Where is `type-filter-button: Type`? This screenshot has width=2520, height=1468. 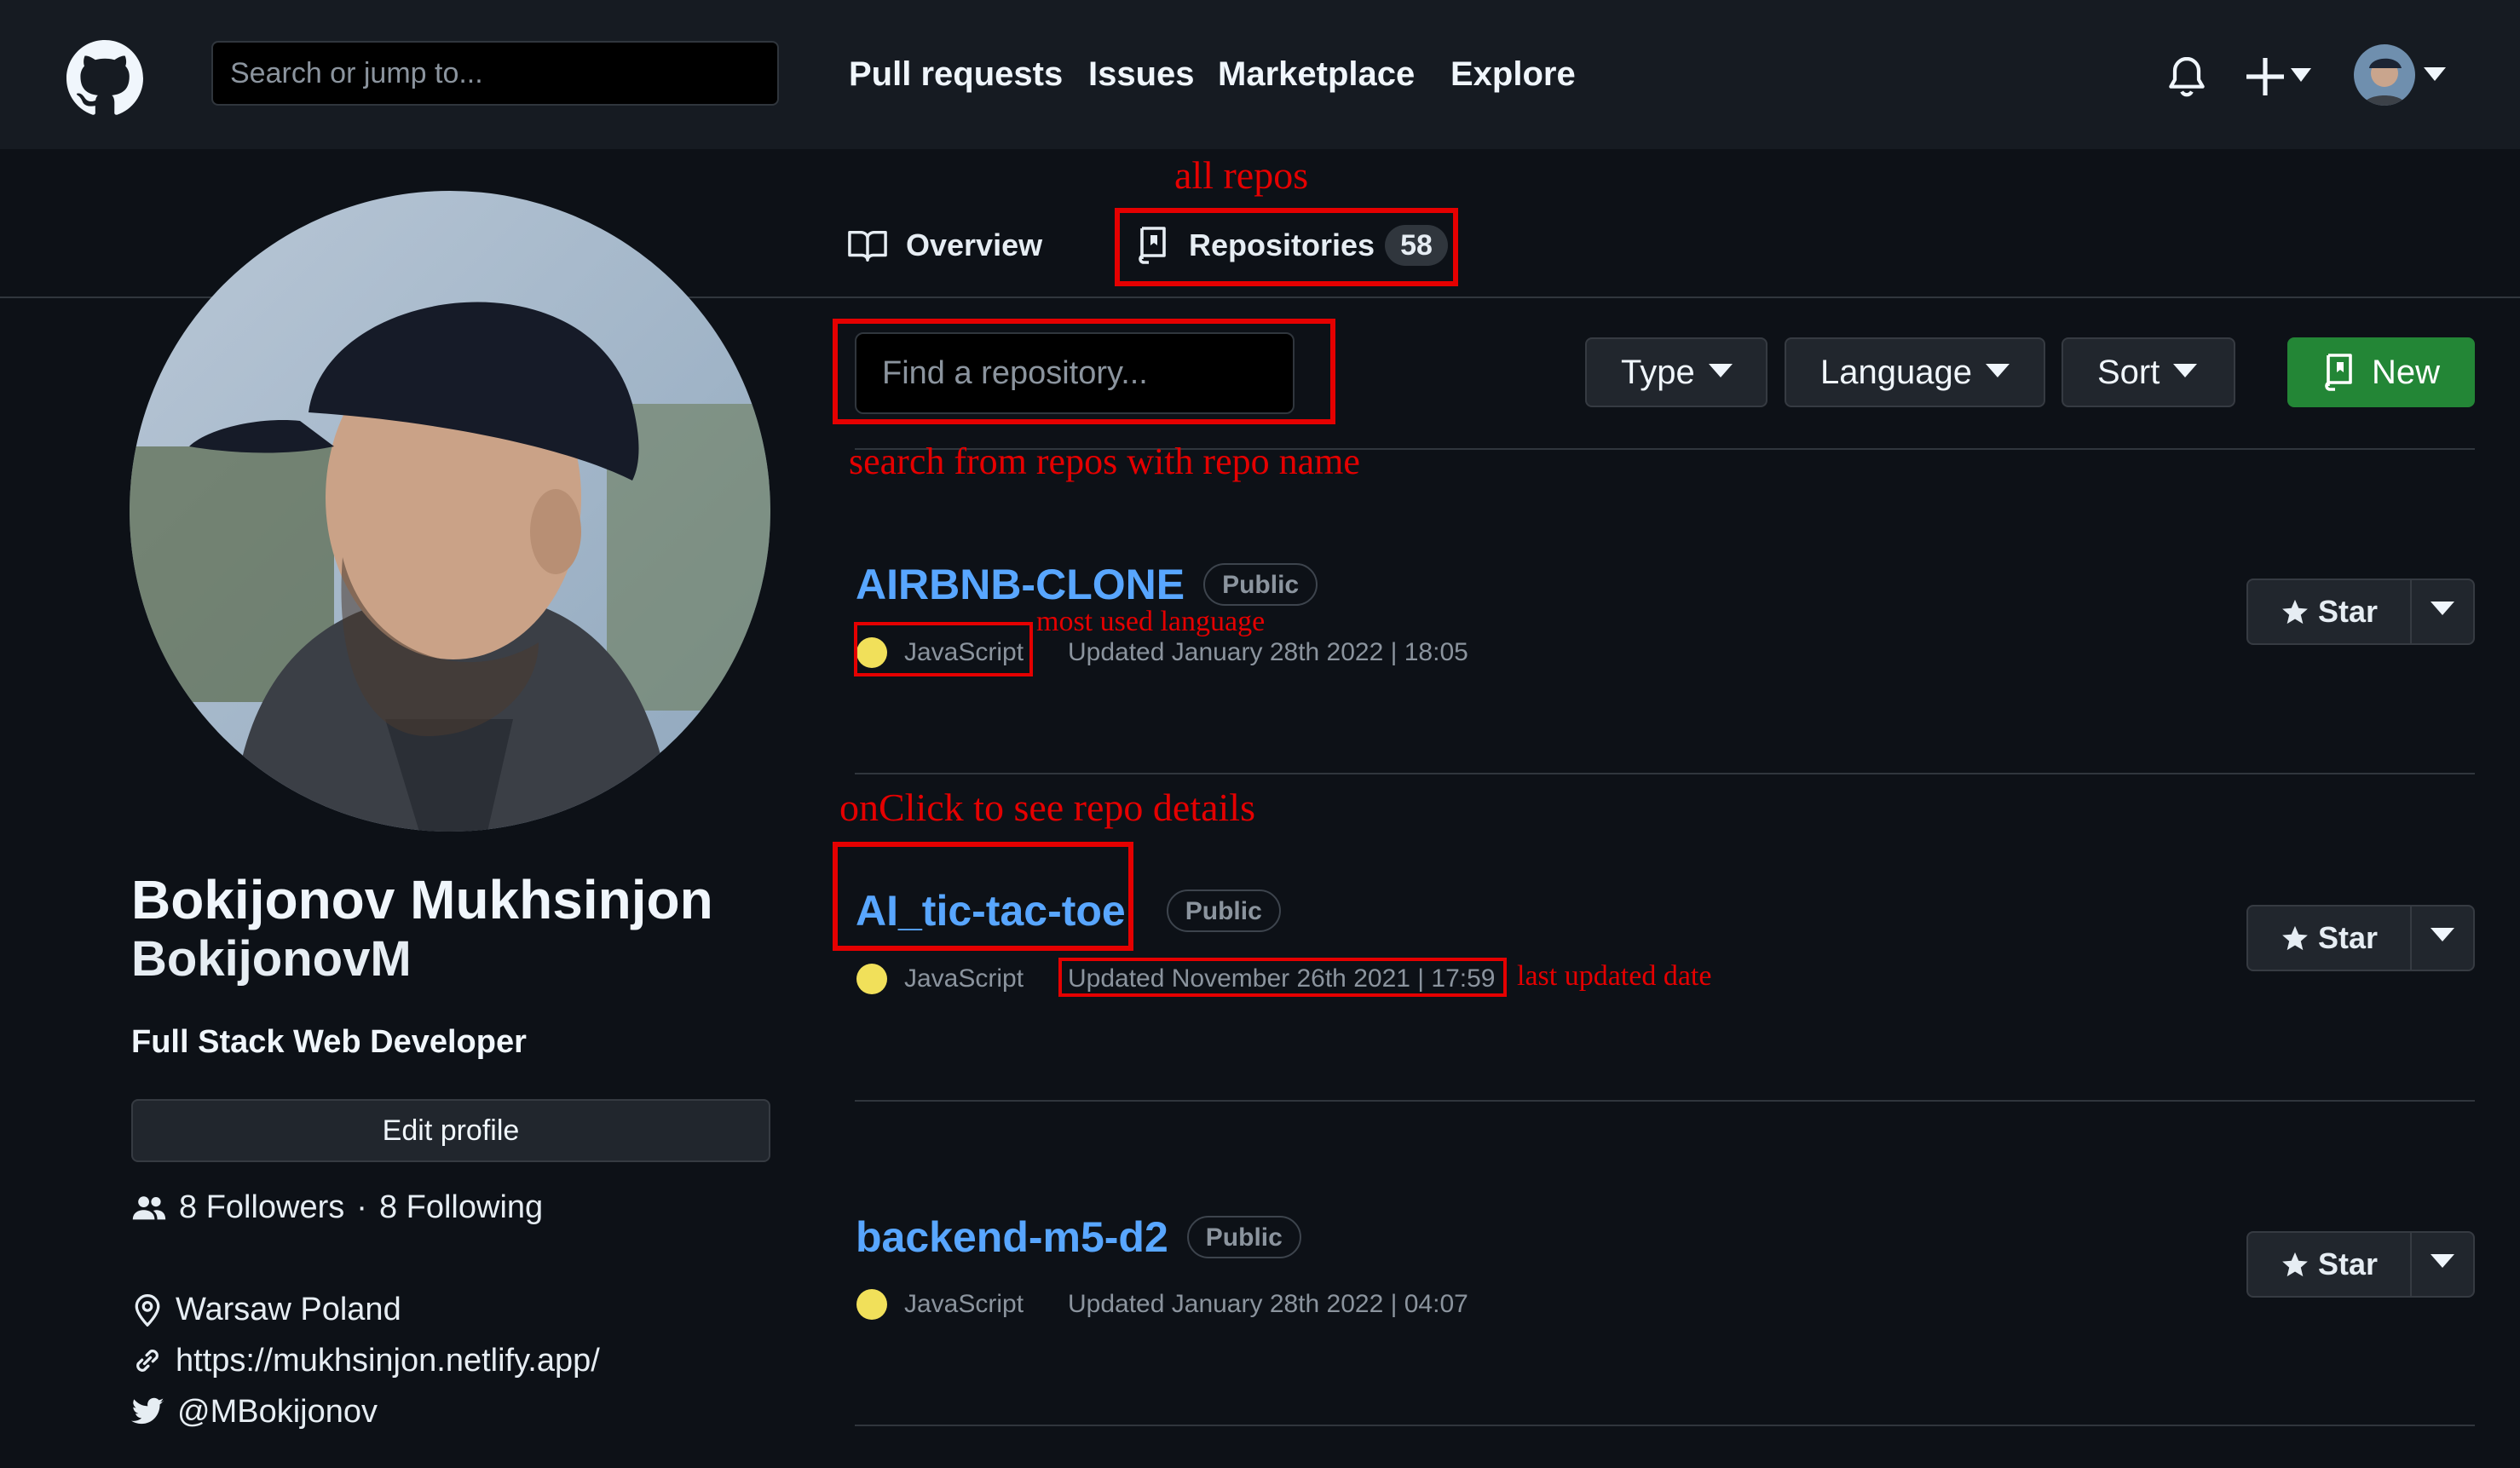 type-filter-button: Type is located at coordinates (1676, 372).